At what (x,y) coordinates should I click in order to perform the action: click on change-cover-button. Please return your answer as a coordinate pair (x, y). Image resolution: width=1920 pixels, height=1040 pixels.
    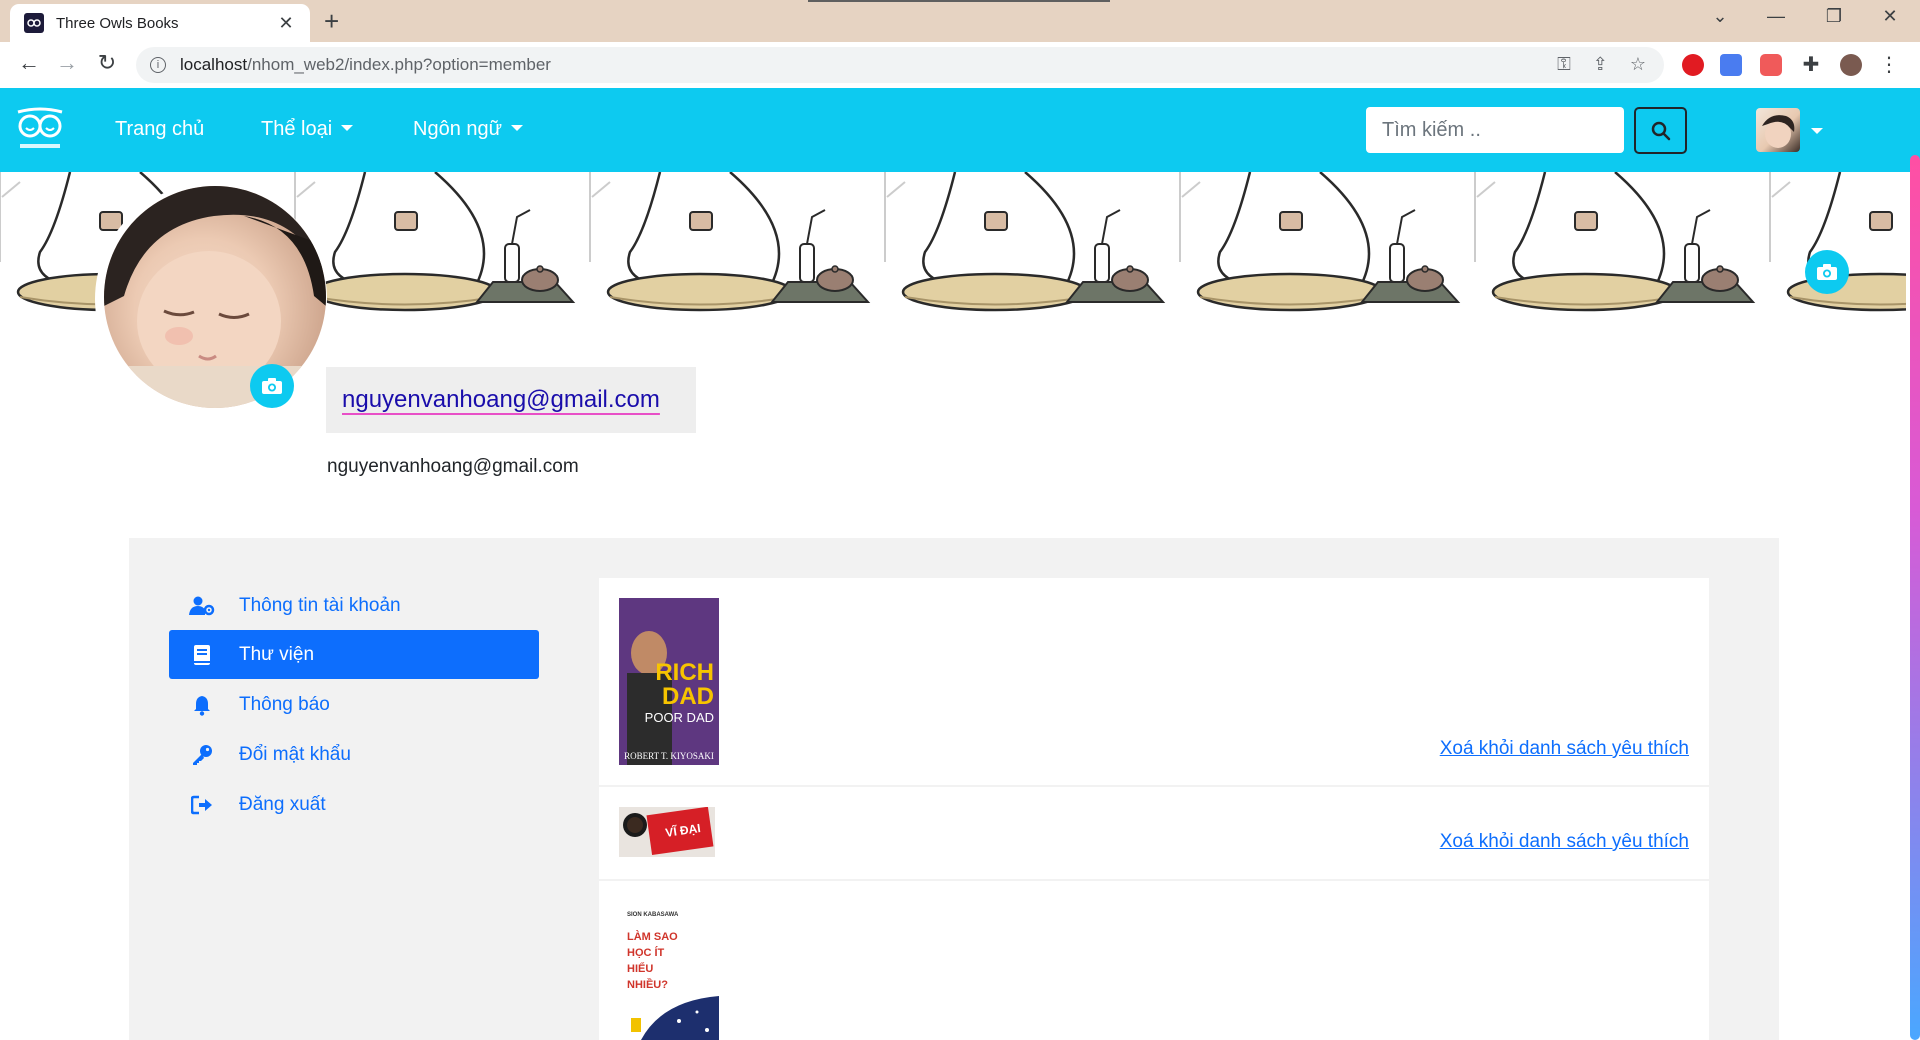
    Looking at the image, I should click on (1827, 272).